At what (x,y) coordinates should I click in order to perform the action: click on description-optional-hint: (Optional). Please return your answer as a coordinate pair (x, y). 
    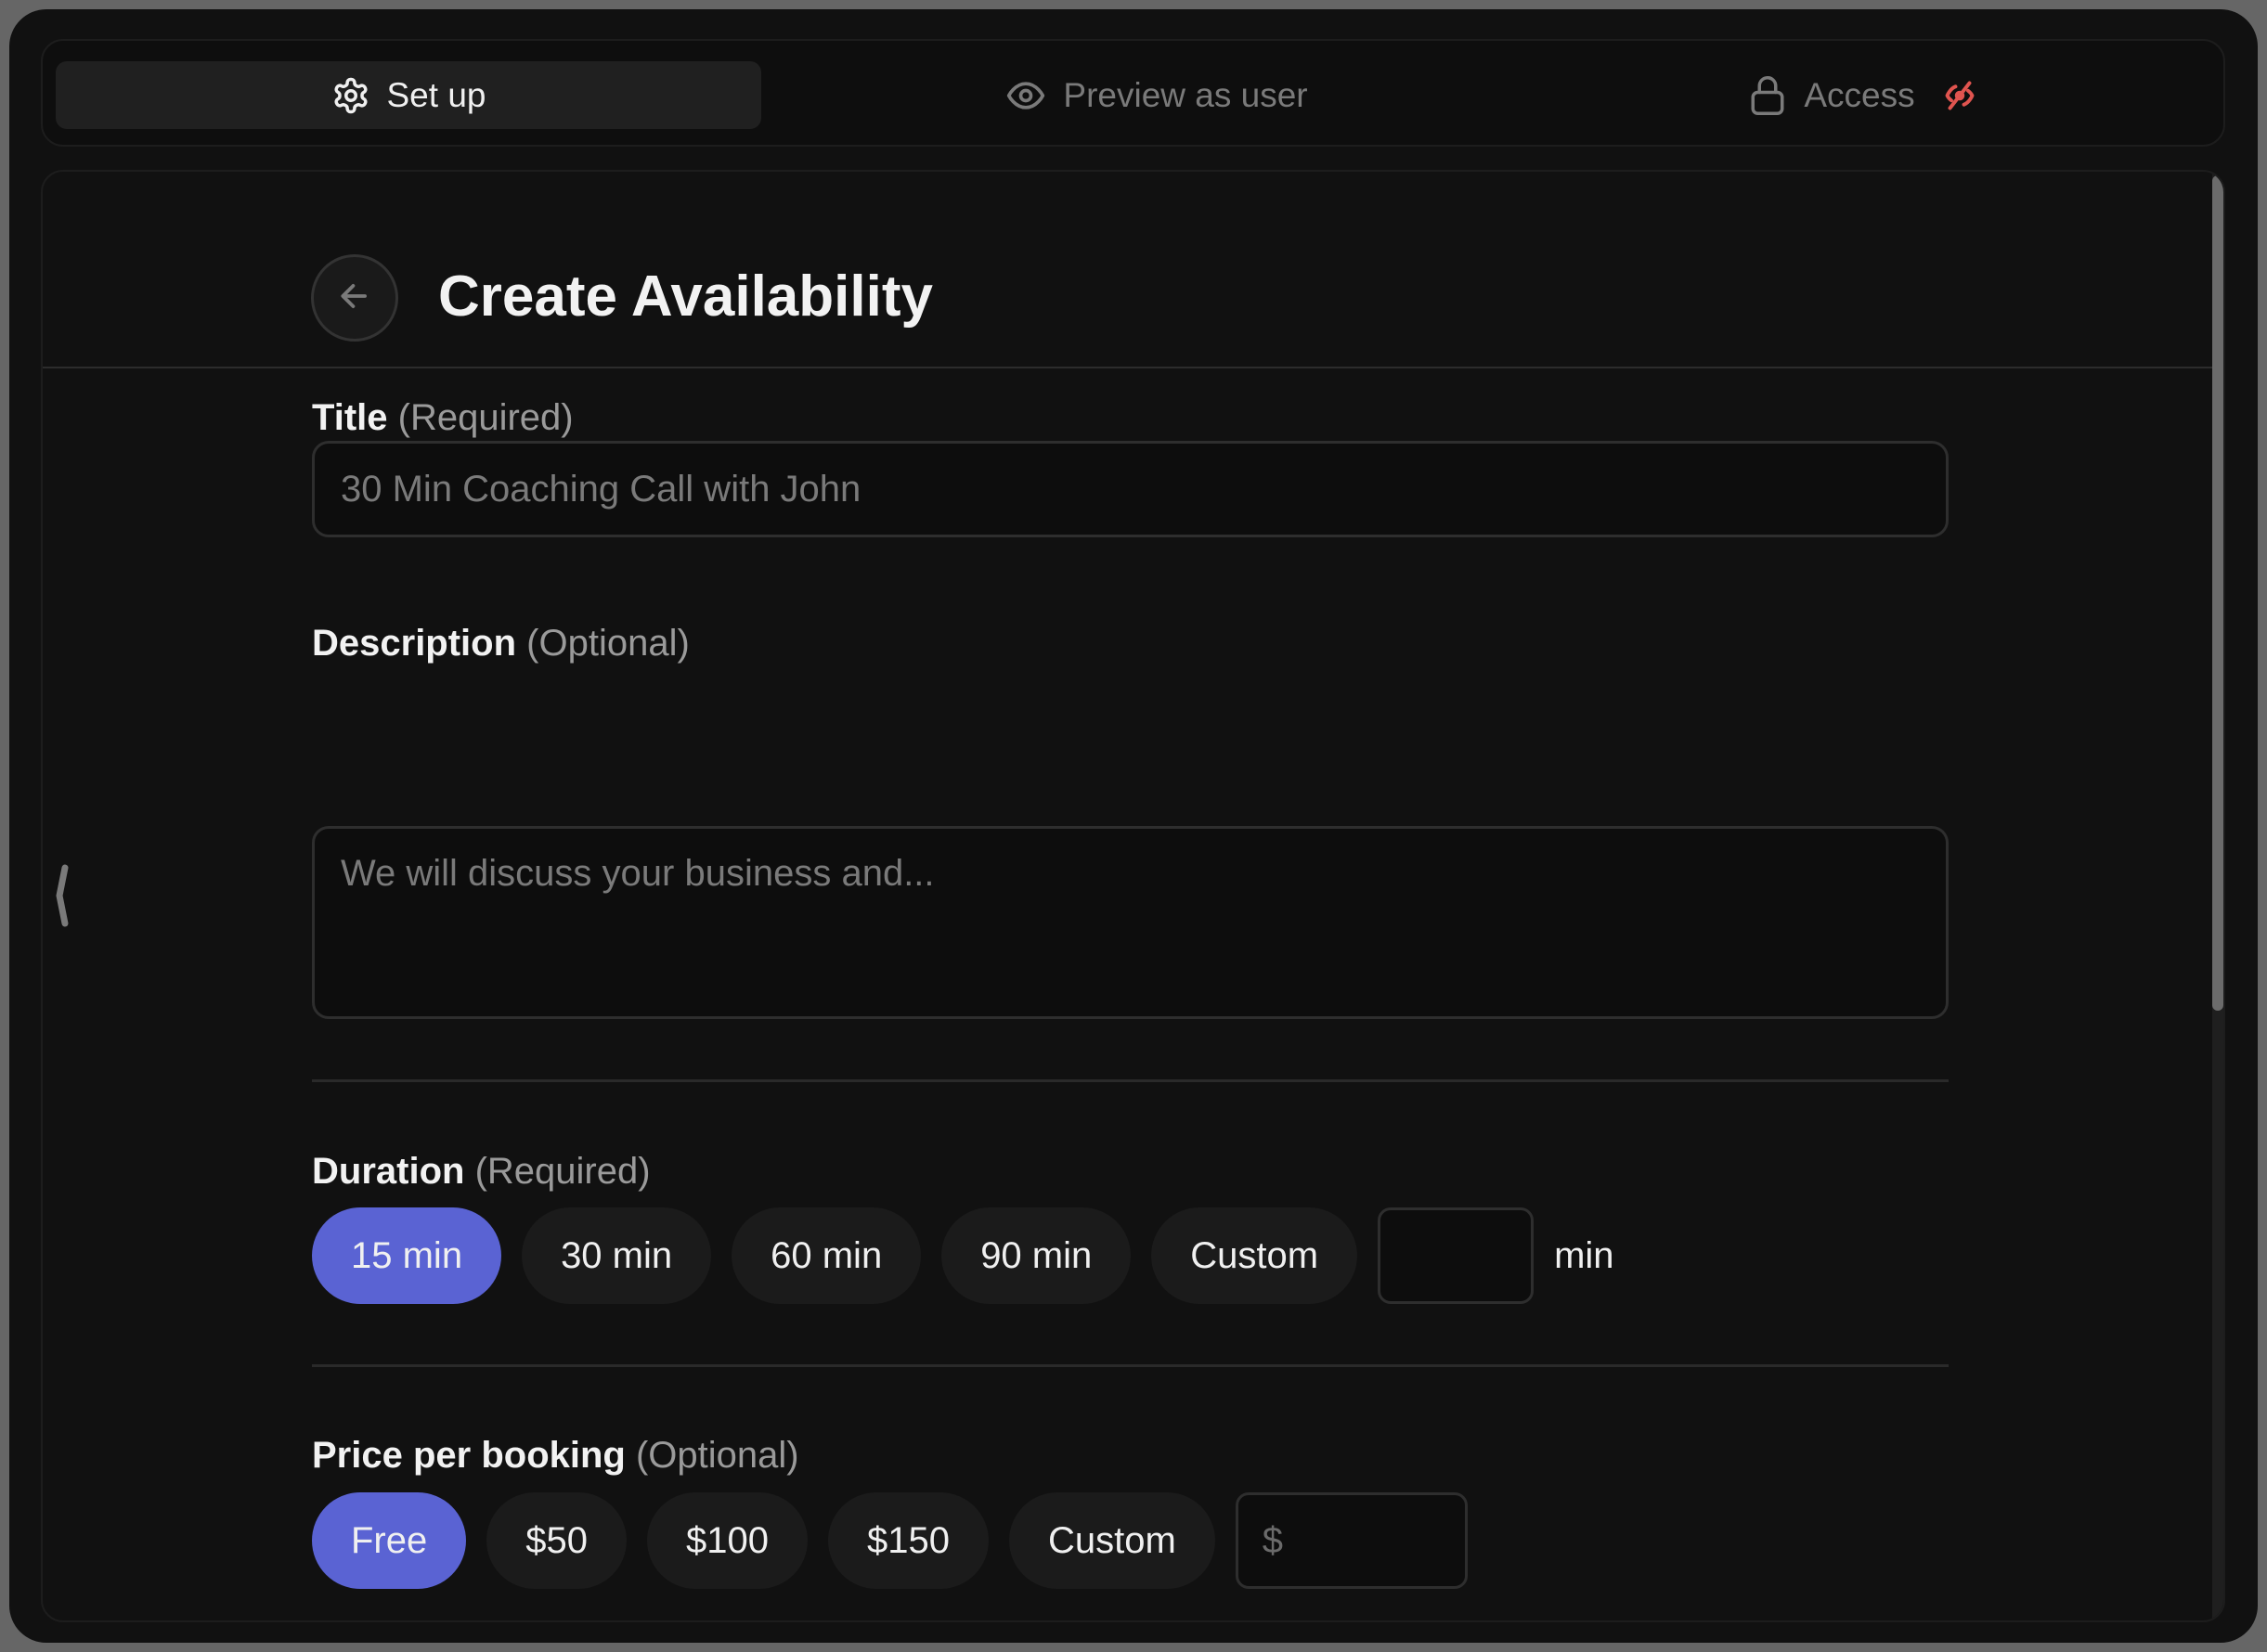
    Looking at the image, I should click on (608, 643).